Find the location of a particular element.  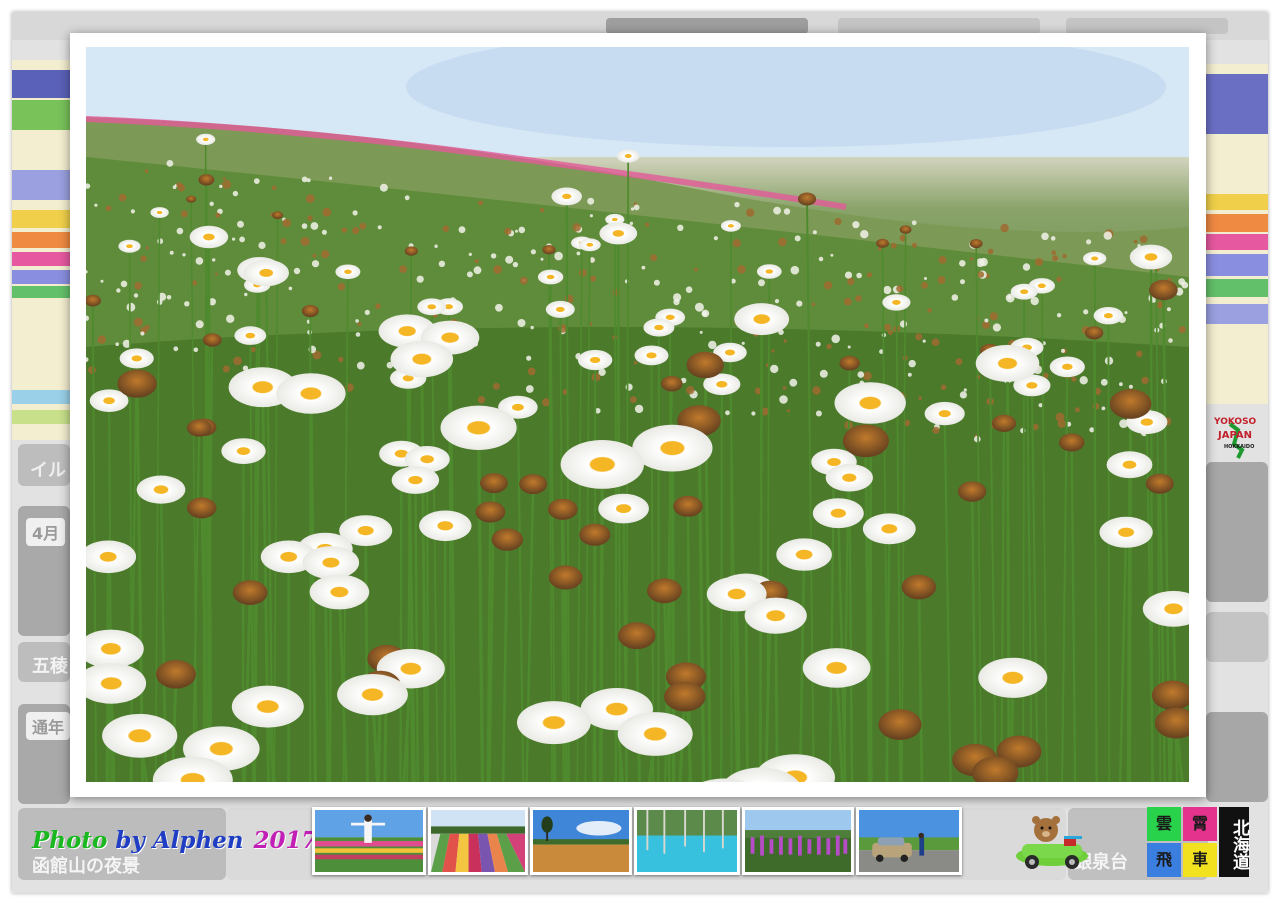

brand-hokkaido: HOKKAIDO is located at coordinates (1239, 447).